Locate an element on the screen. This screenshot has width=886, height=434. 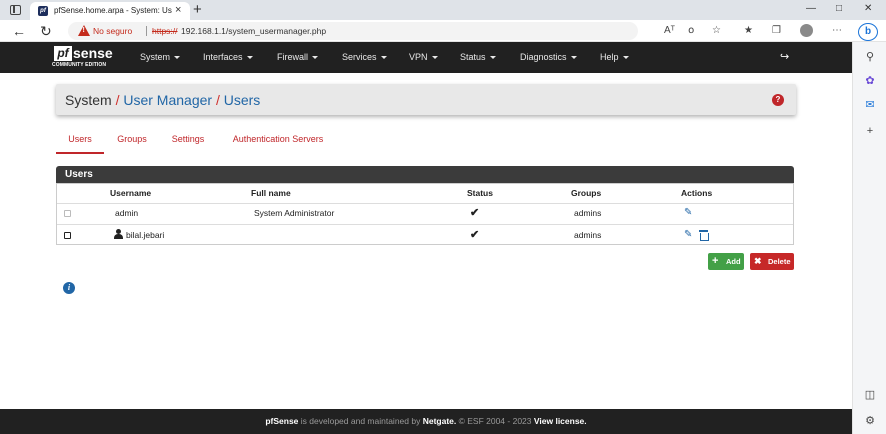
url-divider is located at coordinates (146, 31).